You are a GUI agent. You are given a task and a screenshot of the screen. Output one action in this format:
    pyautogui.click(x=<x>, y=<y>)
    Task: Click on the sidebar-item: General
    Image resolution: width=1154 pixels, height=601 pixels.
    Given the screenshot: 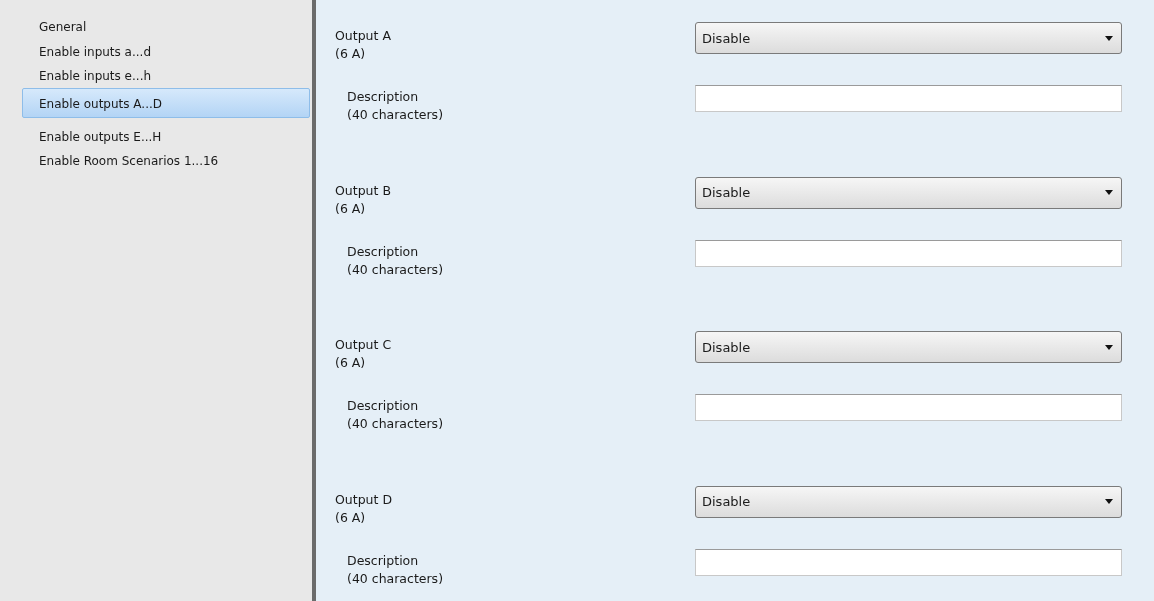 What is the action you would take?
    pyautogui.click(x=166, y=26)
    